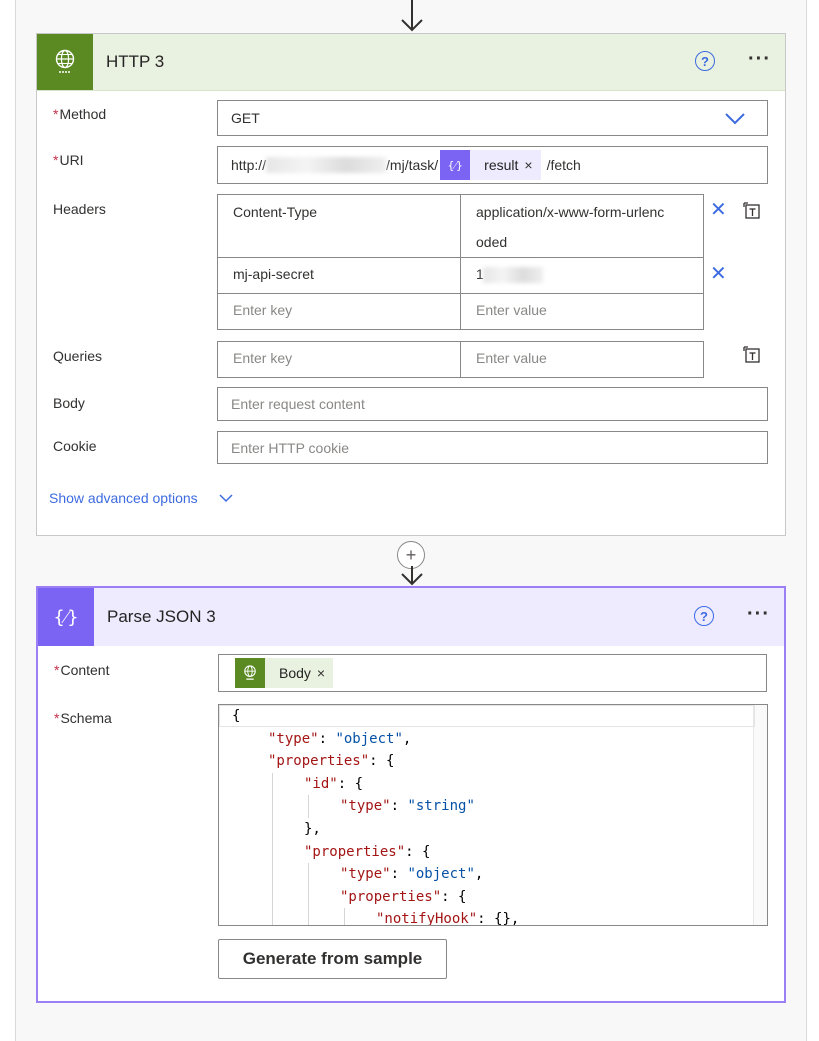 This screenshot has height=1041, width=819. Describe the element at coordinates (563, 165) in the screenshot. I see `uri-tail: /fetch` at that location.